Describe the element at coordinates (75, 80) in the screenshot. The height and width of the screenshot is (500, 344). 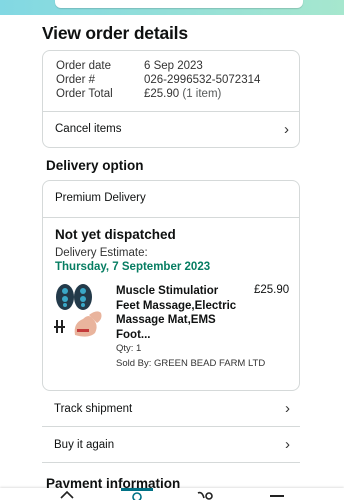
I see `order-number-label: Order #` at that location.